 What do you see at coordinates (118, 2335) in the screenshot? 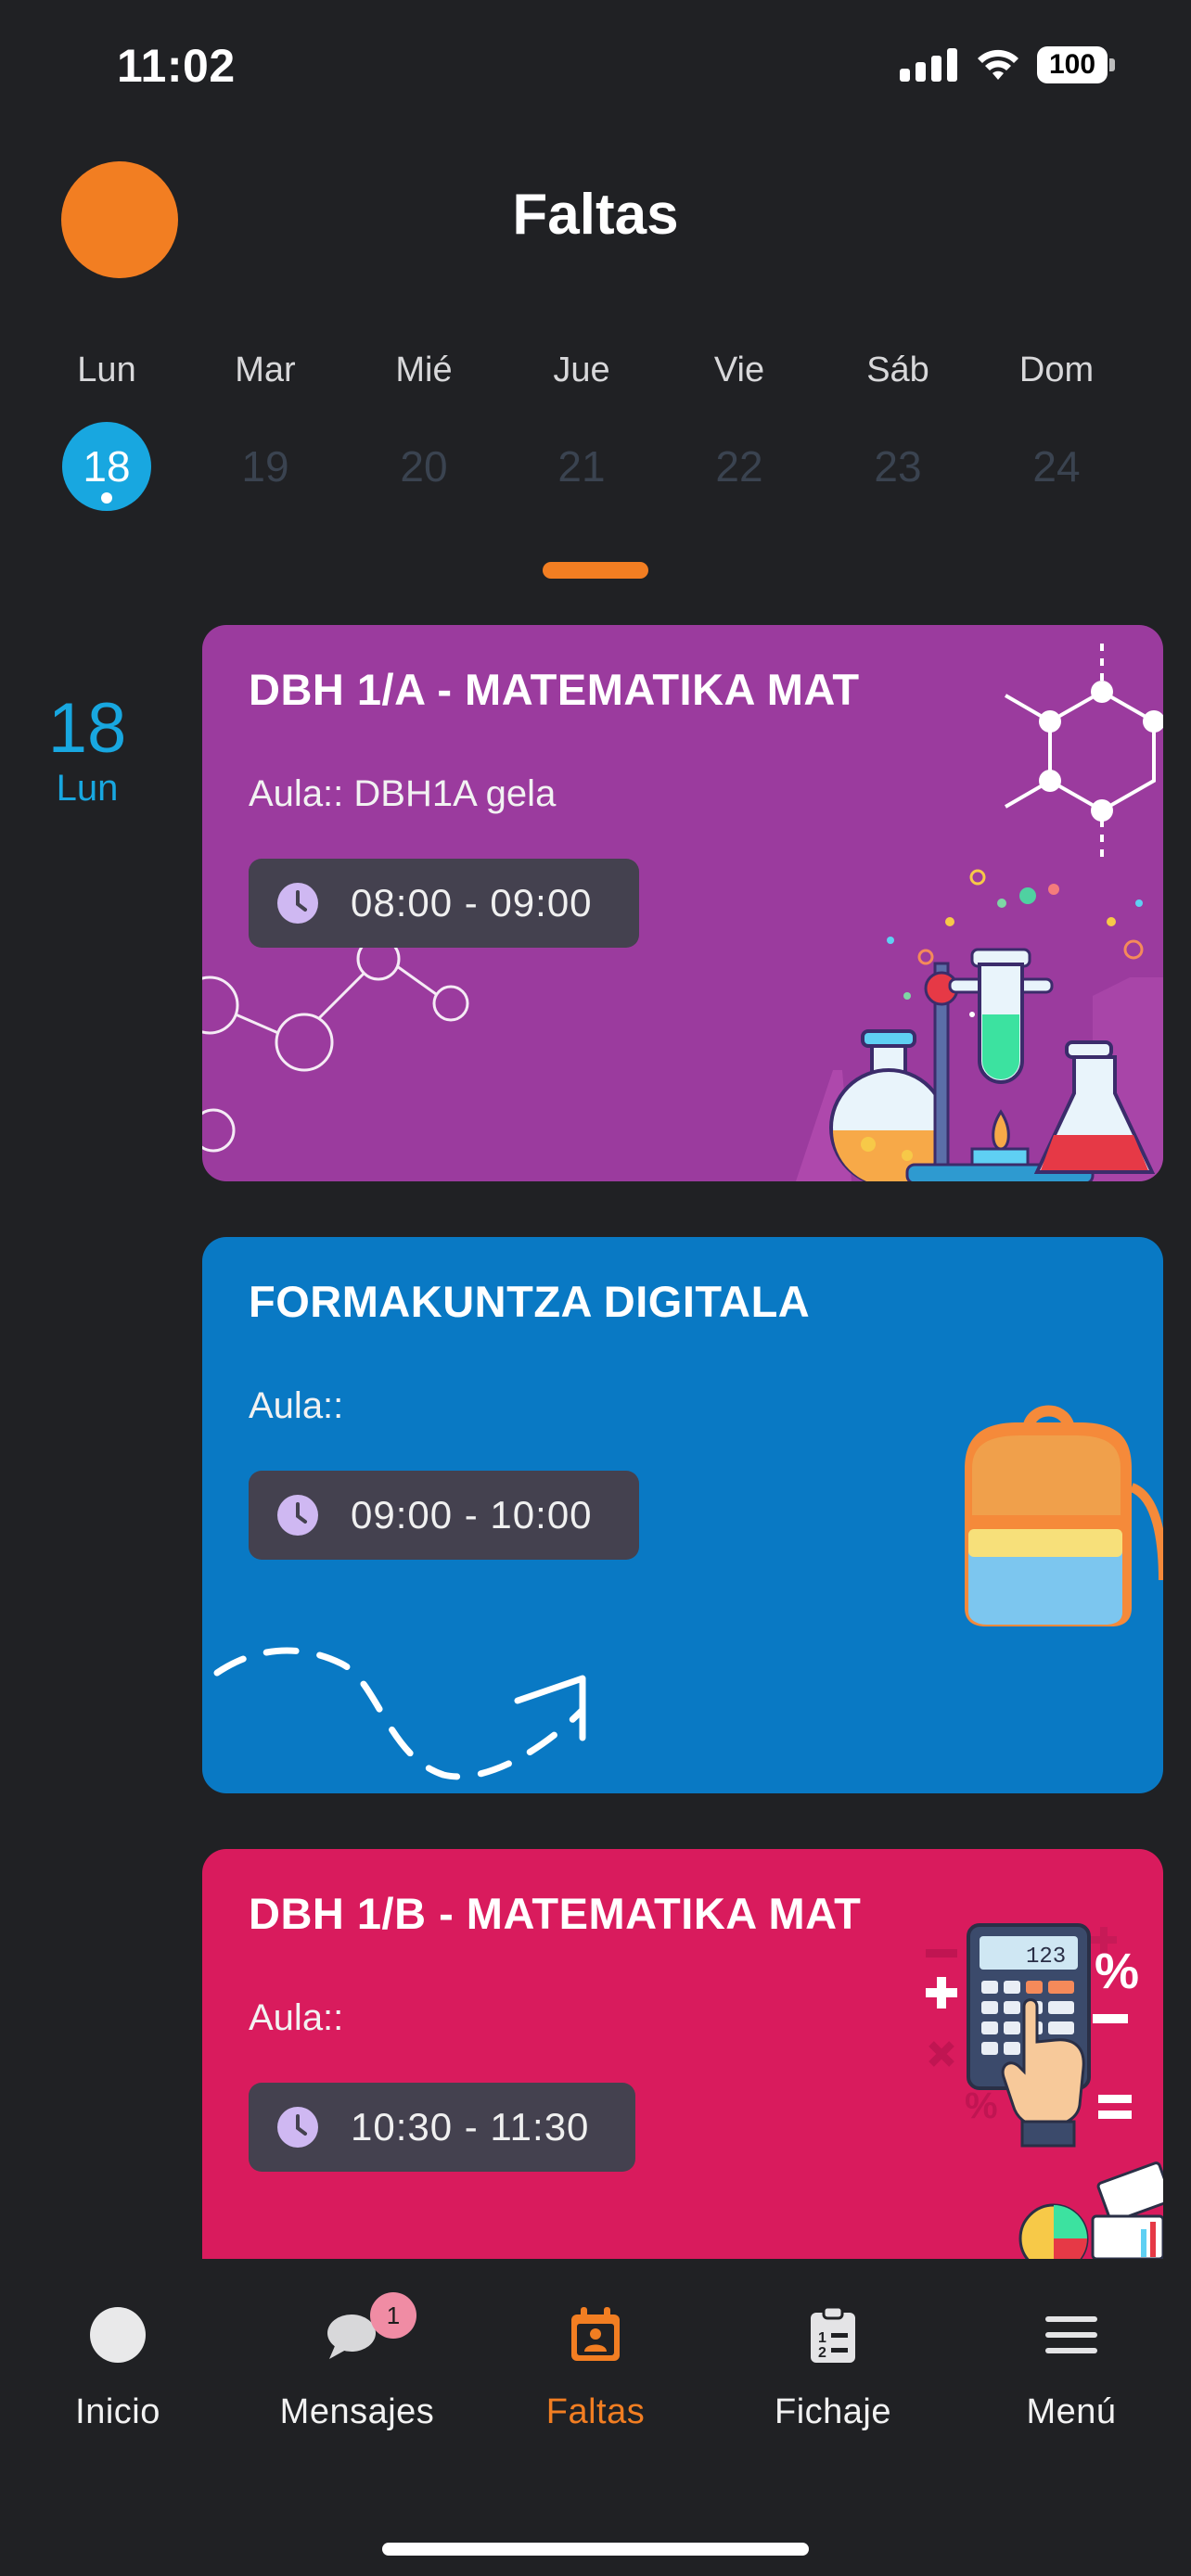
I see `home-circle-icon` at bounding box center [118, 2335].